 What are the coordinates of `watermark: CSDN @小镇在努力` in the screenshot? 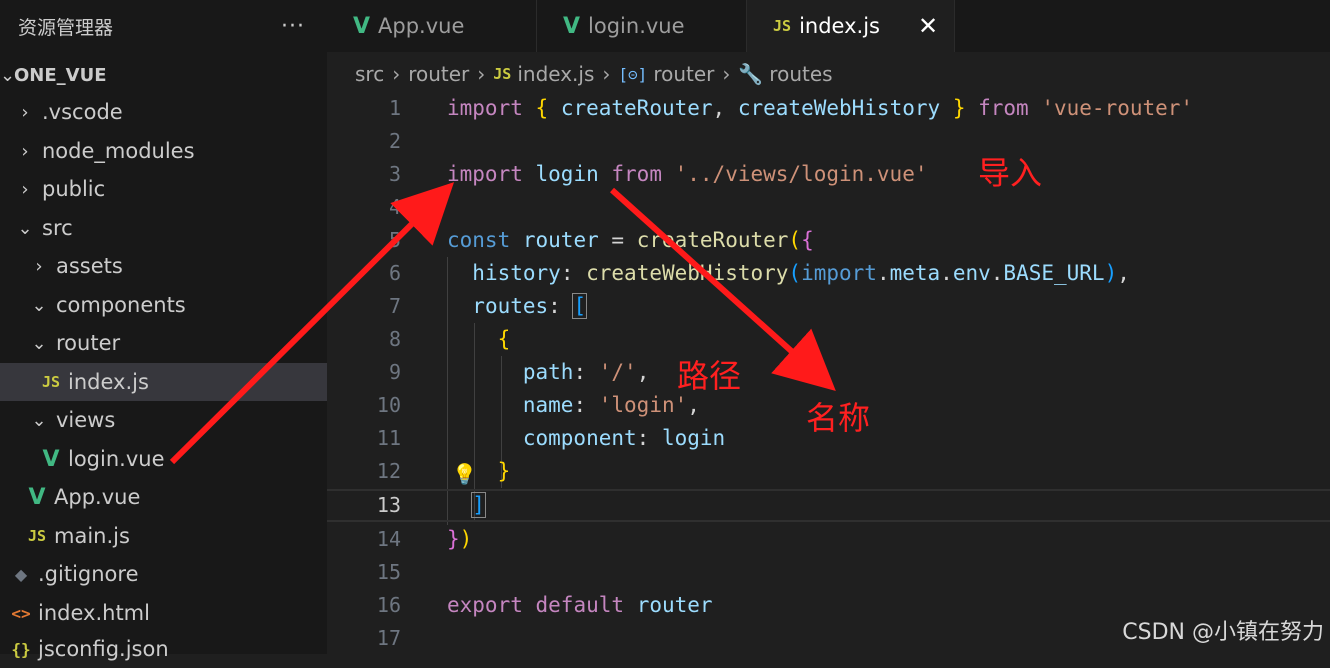 It's located at (1223, 632).